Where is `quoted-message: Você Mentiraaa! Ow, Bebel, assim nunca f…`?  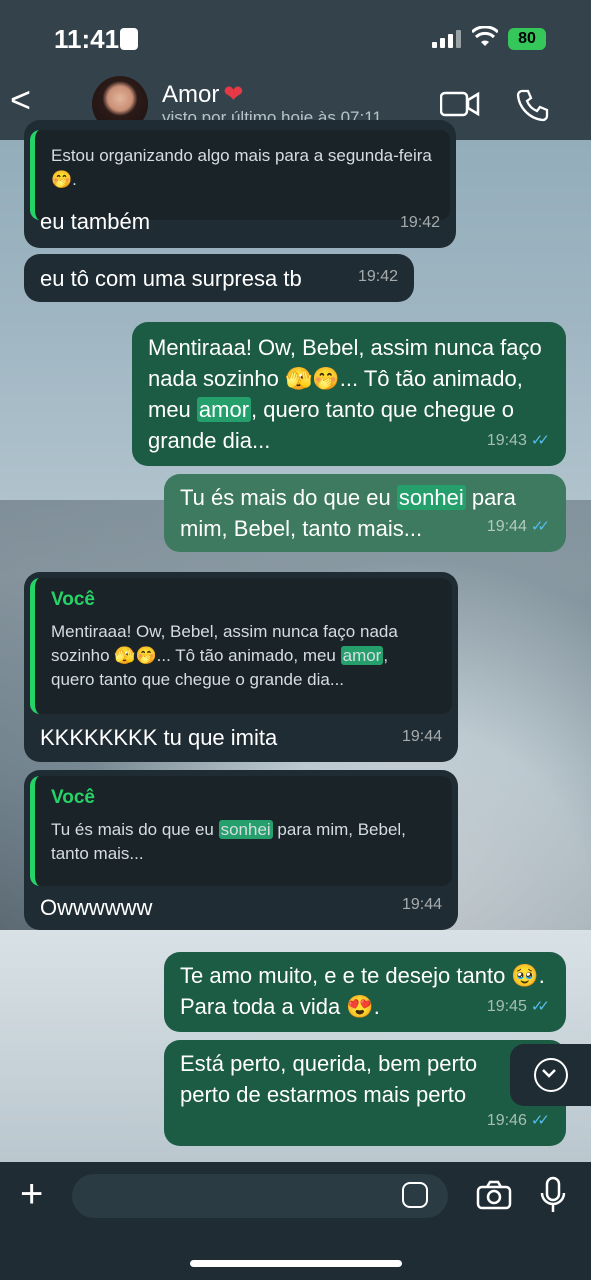 quoted-message: Você Mentiraaa! Ow, Bebel, assim nunca f… is located at coordinates (241, 646).